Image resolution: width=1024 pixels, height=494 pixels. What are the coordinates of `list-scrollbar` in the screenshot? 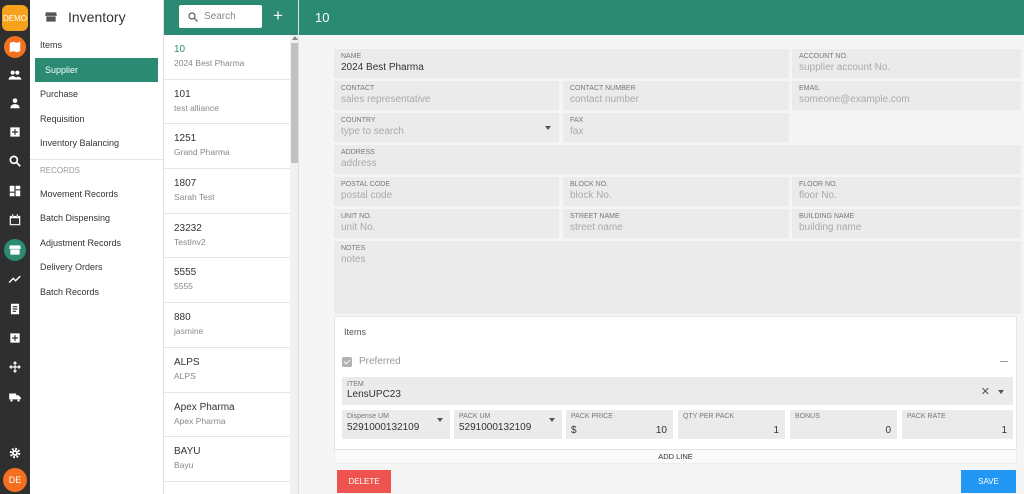 It's located at (294, 264).